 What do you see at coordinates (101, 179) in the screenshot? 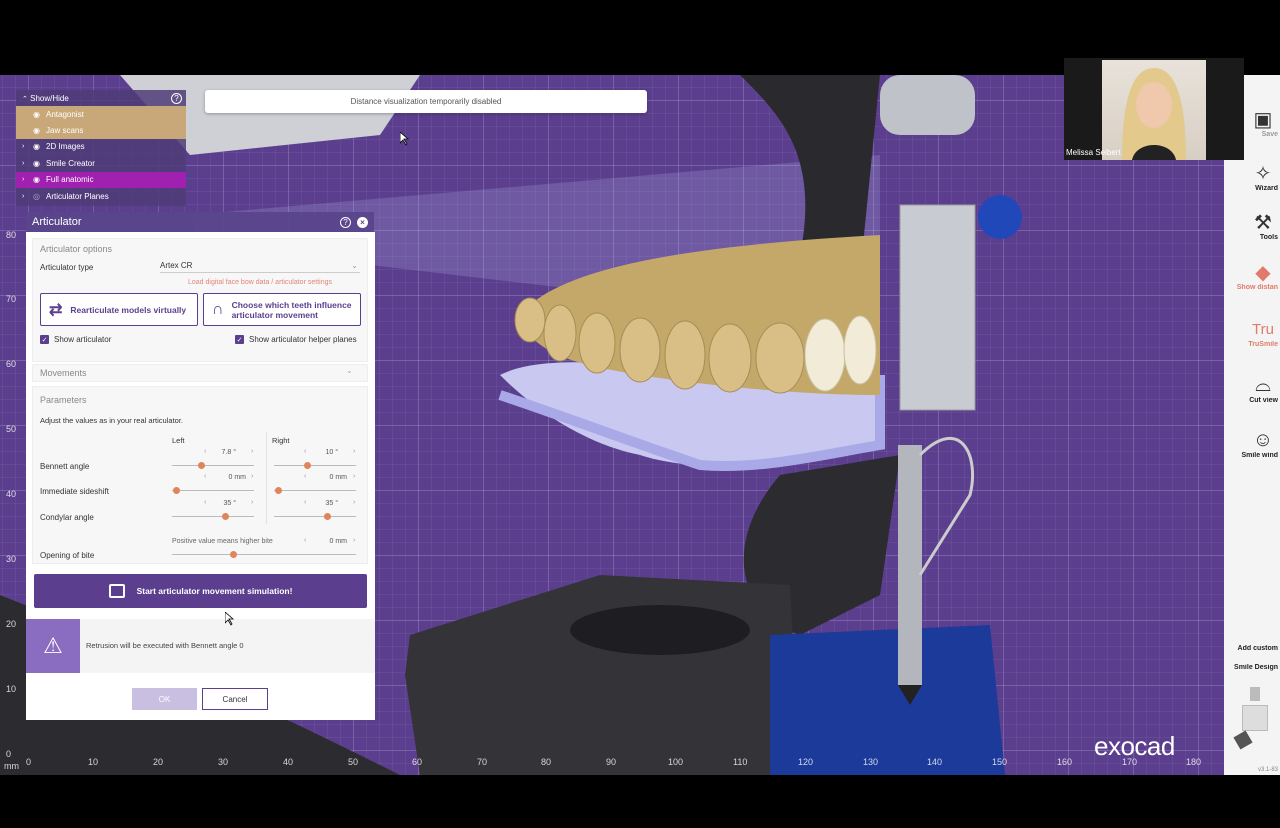
I see `show-hide-item-full-anatomic: › ◉ Full anatomic` at bounding box center [101, 179].